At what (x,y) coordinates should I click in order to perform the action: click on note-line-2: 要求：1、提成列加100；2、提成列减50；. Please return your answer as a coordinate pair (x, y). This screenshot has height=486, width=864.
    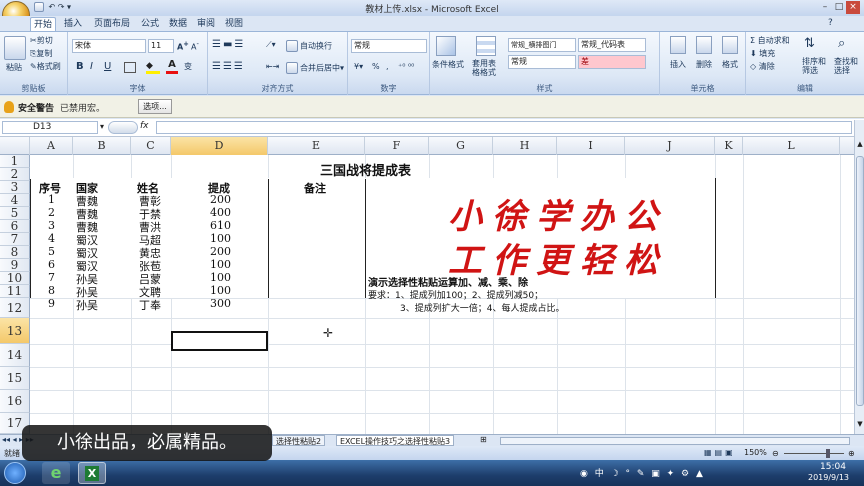
    Looking at the image, I should click on (455, 294).